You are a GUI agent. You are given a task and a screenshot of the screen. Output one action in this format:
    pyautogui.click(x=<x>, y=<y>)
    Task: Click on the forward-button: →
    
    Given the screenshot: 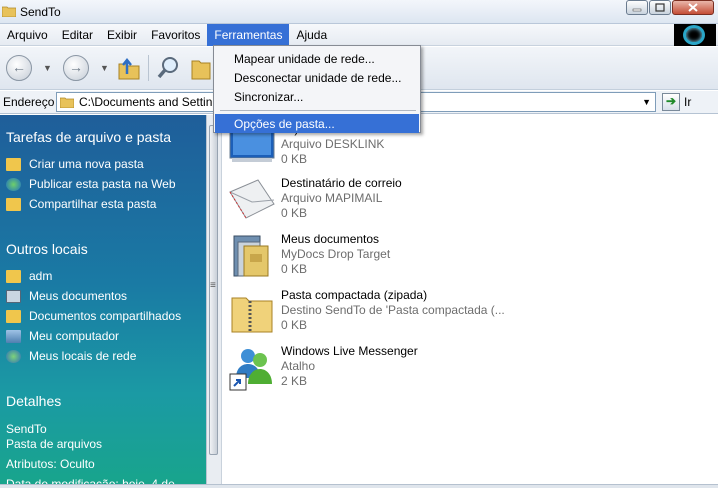 What is the action you would take?
    pyautogui.click(x=76, y=68)
    